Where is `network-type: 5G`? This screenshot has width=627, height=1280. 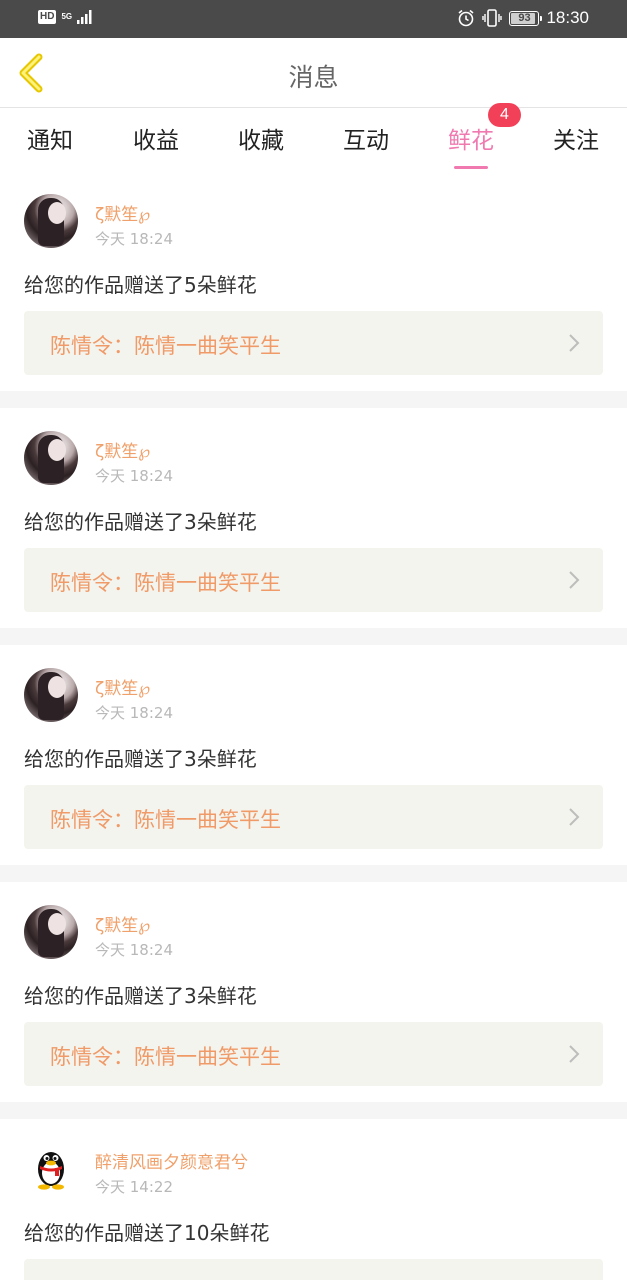
network-type: 5G is located at coordinates (67, 16).